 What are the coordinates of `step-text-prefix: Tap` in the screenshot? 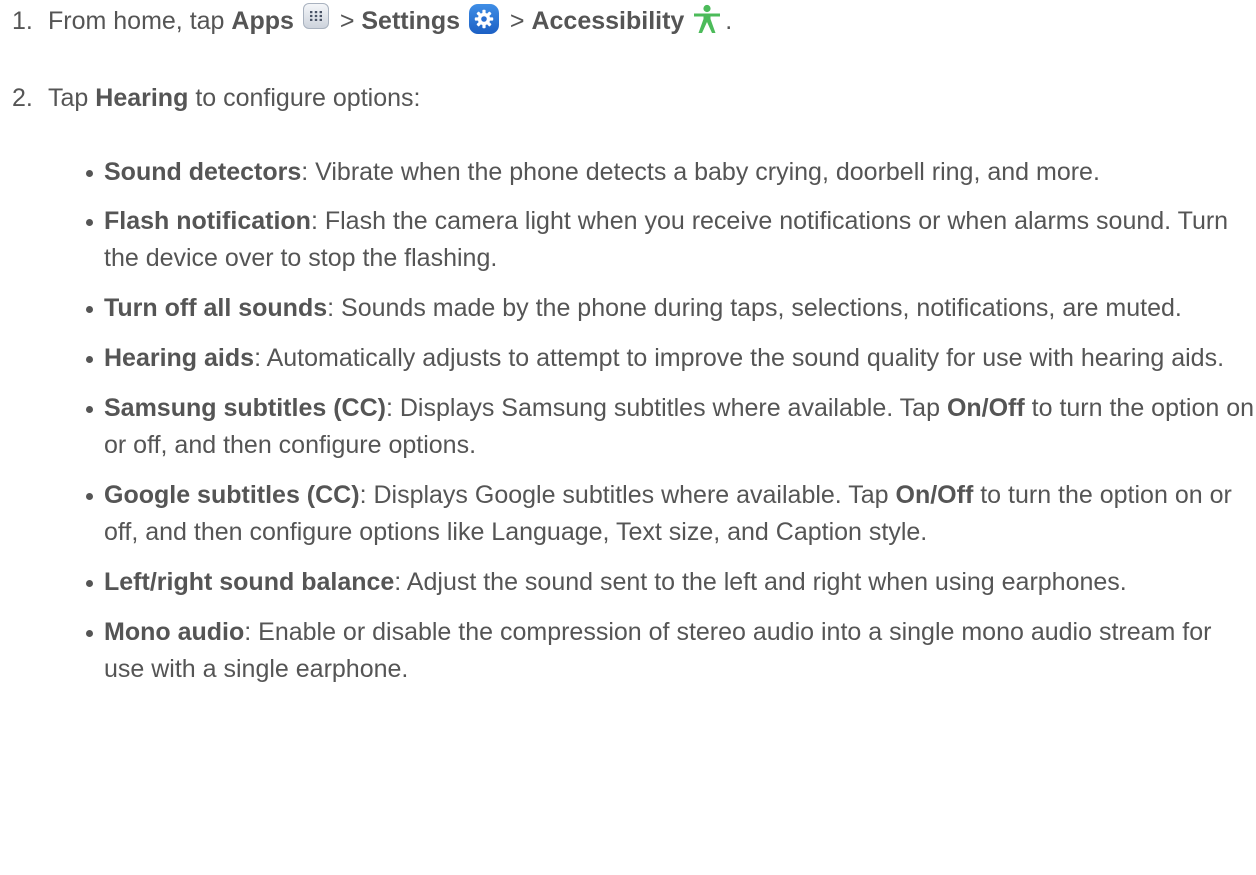 It's located at (68, 98).